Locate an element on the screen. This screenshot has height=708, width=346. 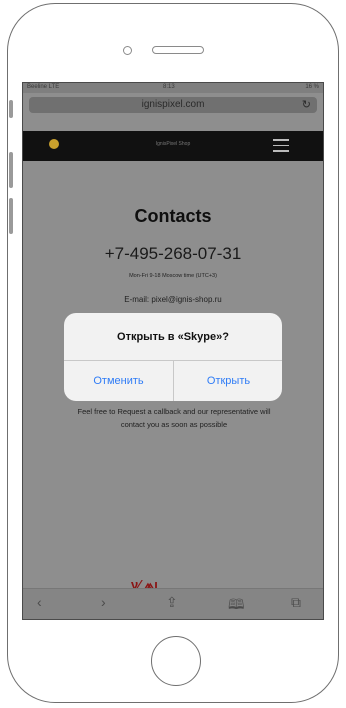
reload-icon: ↻ is located at coordinates (306, 105).